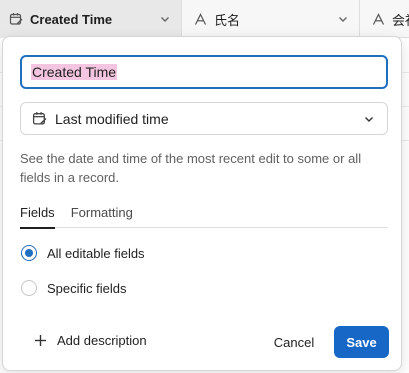 This screenshot has width=409, height=373. I want to click on option-specific-fields: Specific fields, so click(73, 288).